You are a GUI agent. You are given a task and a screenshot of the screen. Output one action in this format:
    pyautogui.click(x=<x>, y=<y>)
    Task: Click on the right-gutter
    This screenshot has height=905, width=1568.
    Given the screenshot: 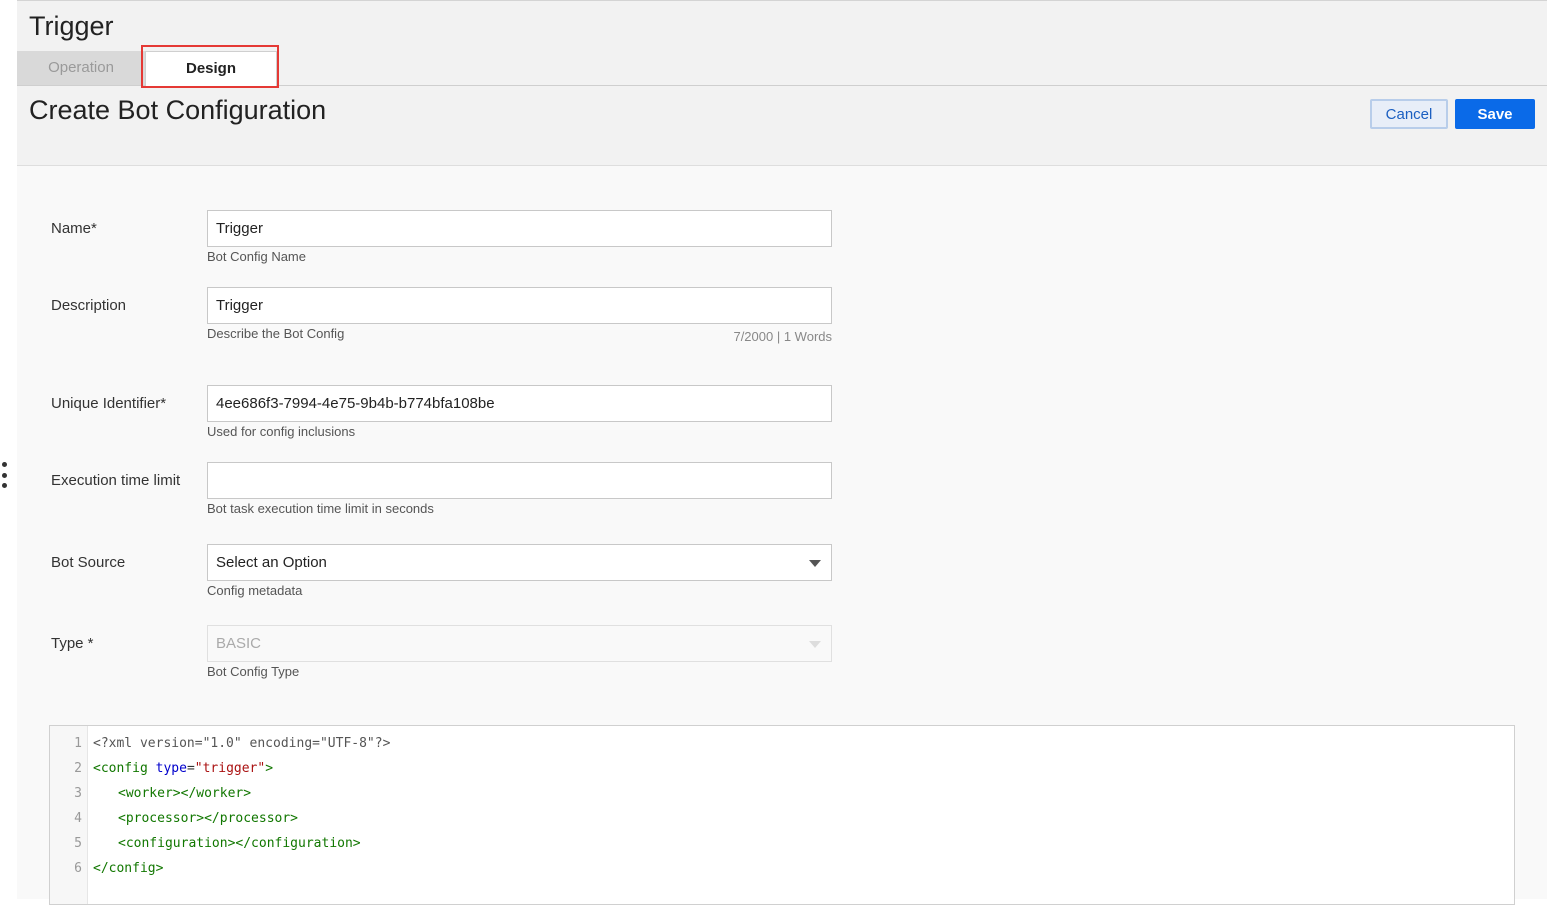 What is the action you would take?
    pyautogui.click(x=1557, y=449)
    